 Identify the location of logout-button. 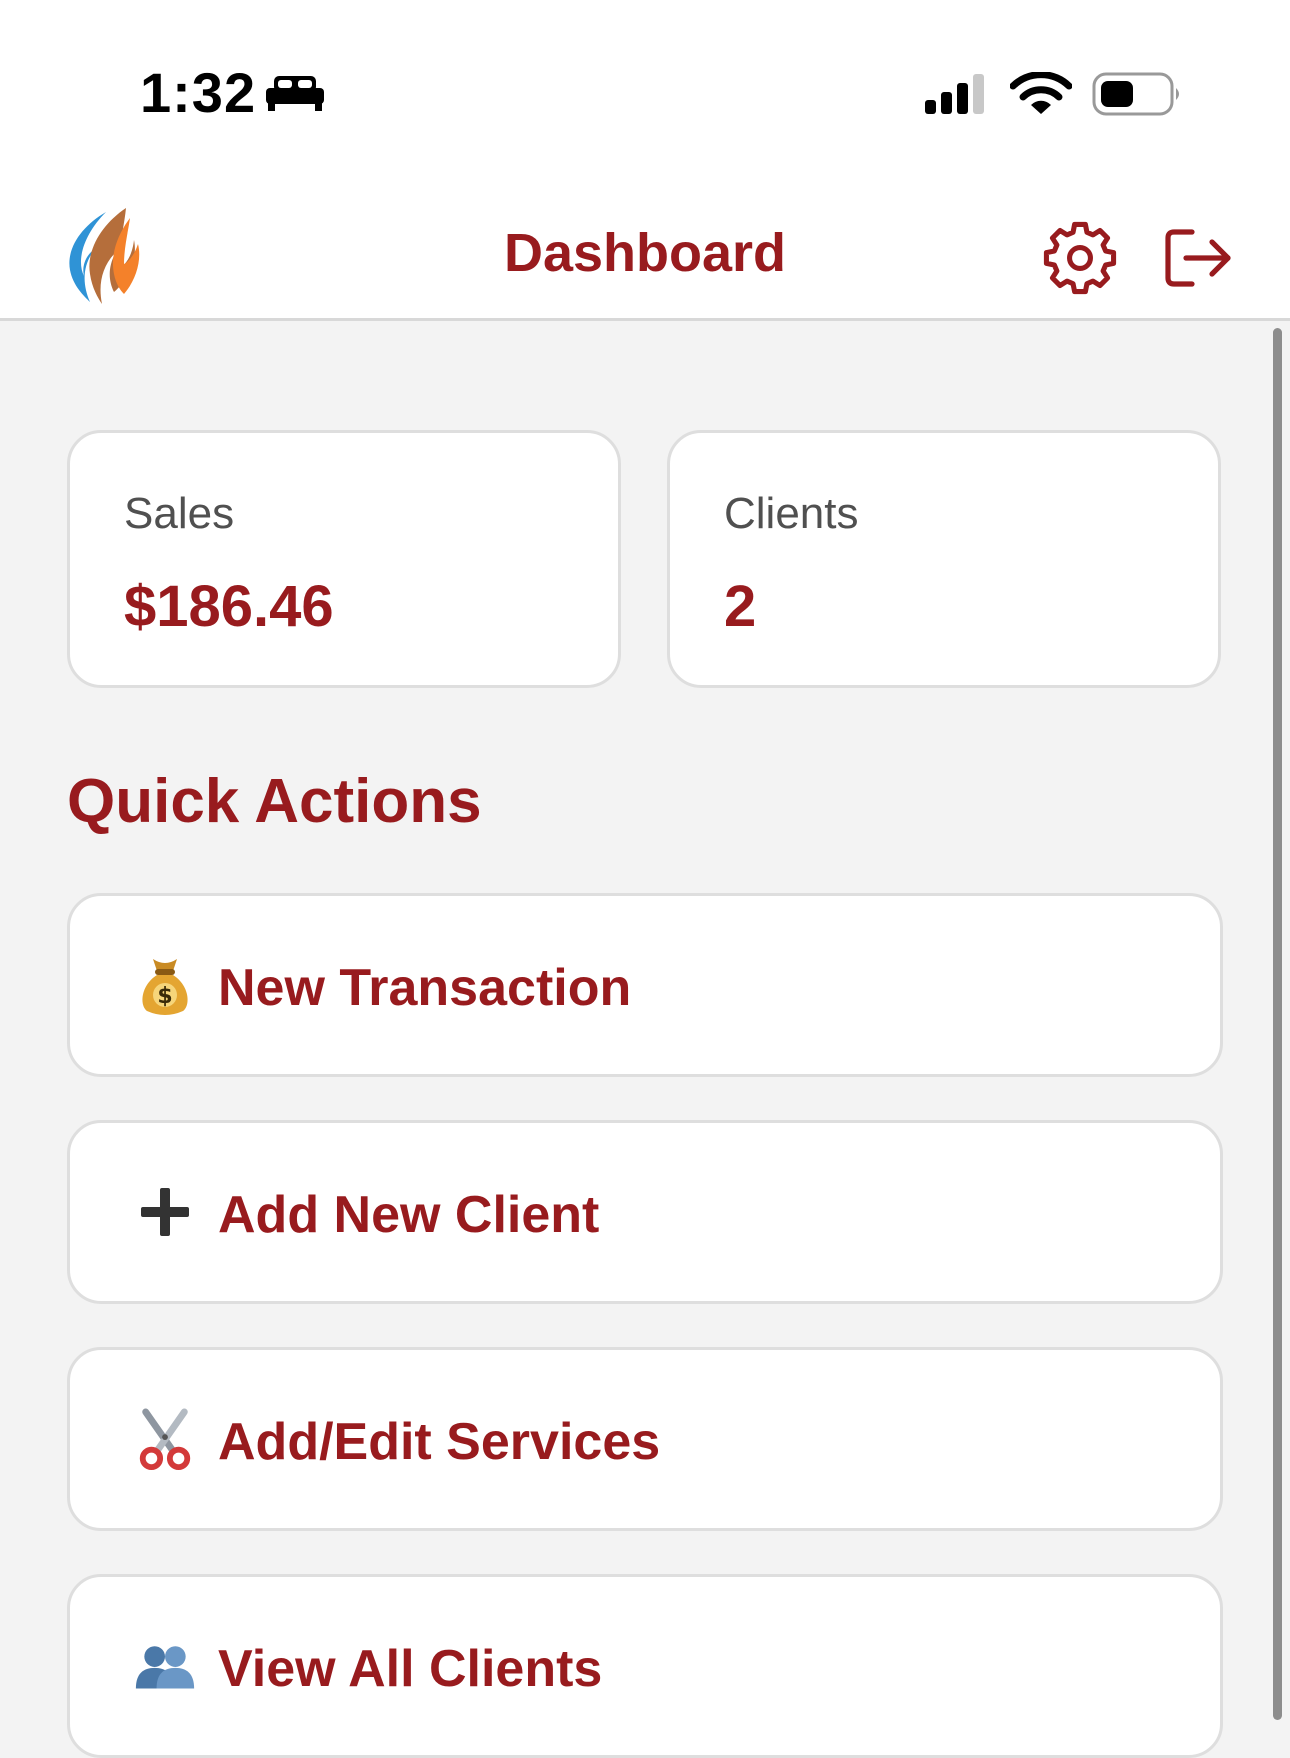
(1198, 260).